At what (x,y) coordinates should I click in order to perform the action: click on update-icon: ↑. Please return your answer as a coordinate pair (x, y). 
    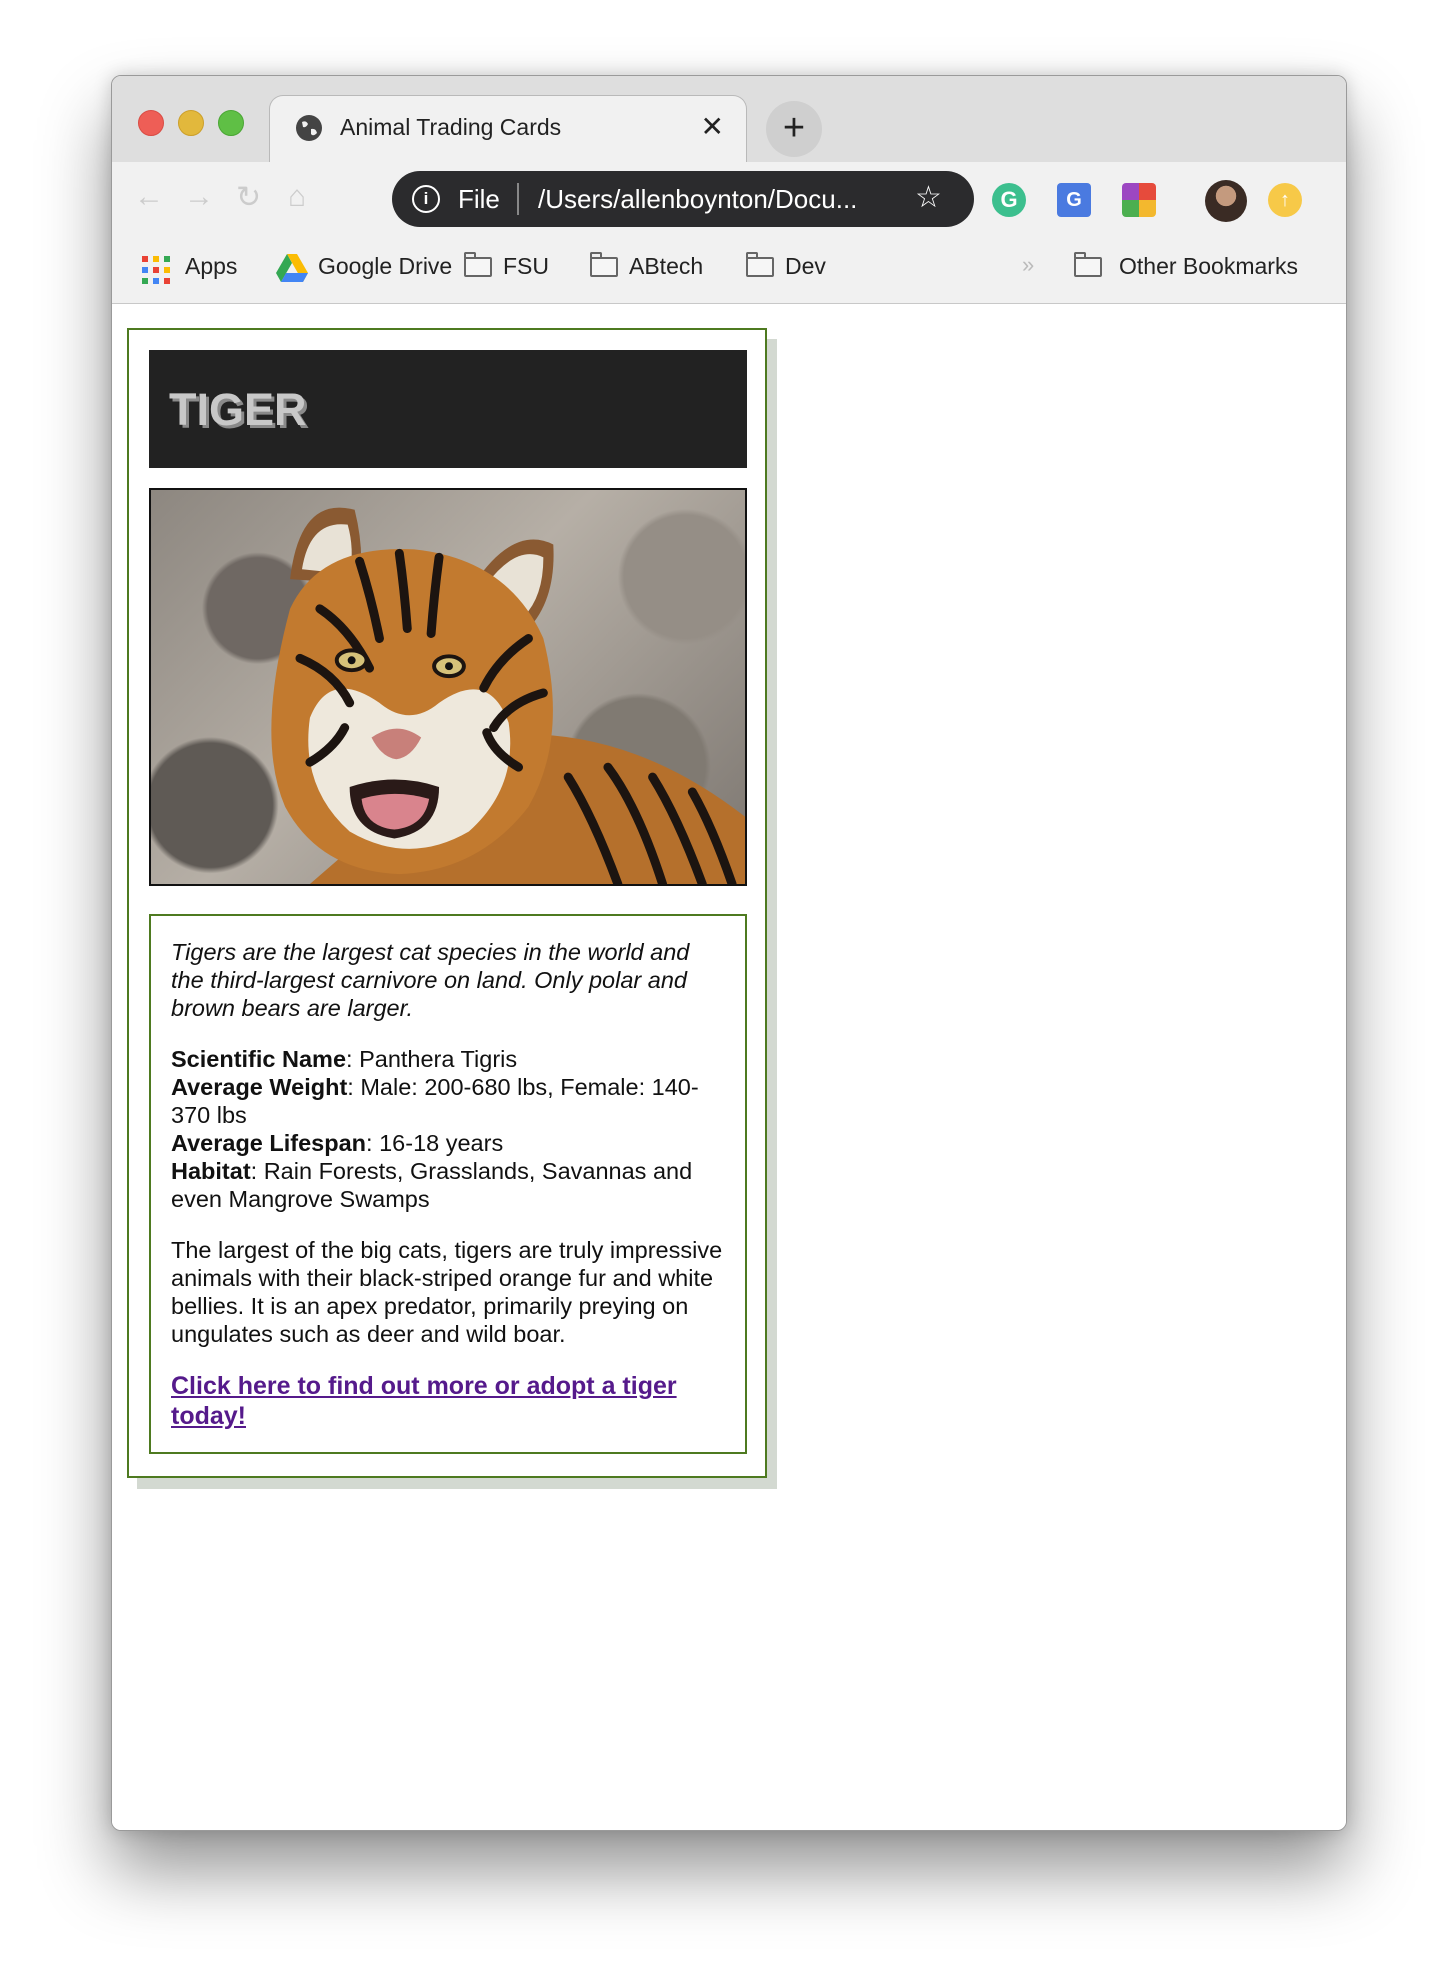
    Looking at the image, I should click on (1285, 200).